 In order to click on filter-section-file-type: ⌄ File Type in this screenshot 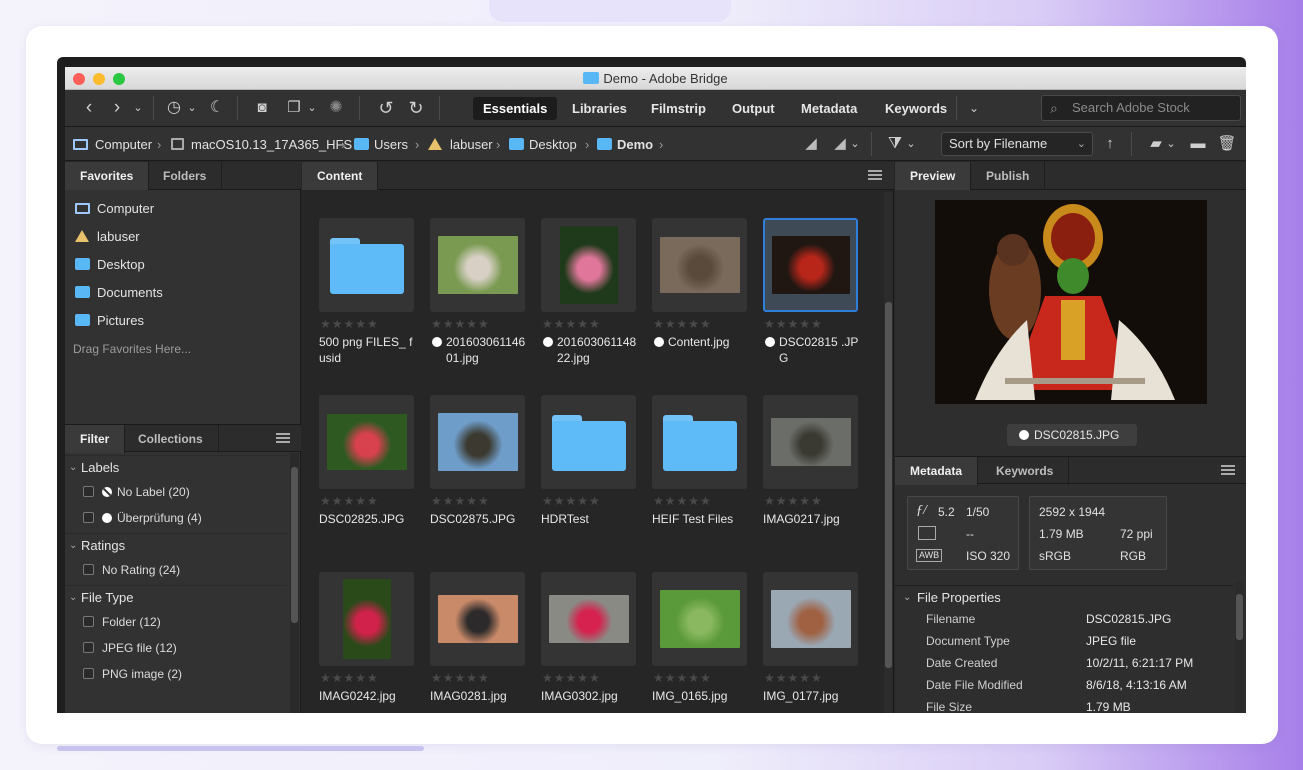, I will do `click(176, 597)`.